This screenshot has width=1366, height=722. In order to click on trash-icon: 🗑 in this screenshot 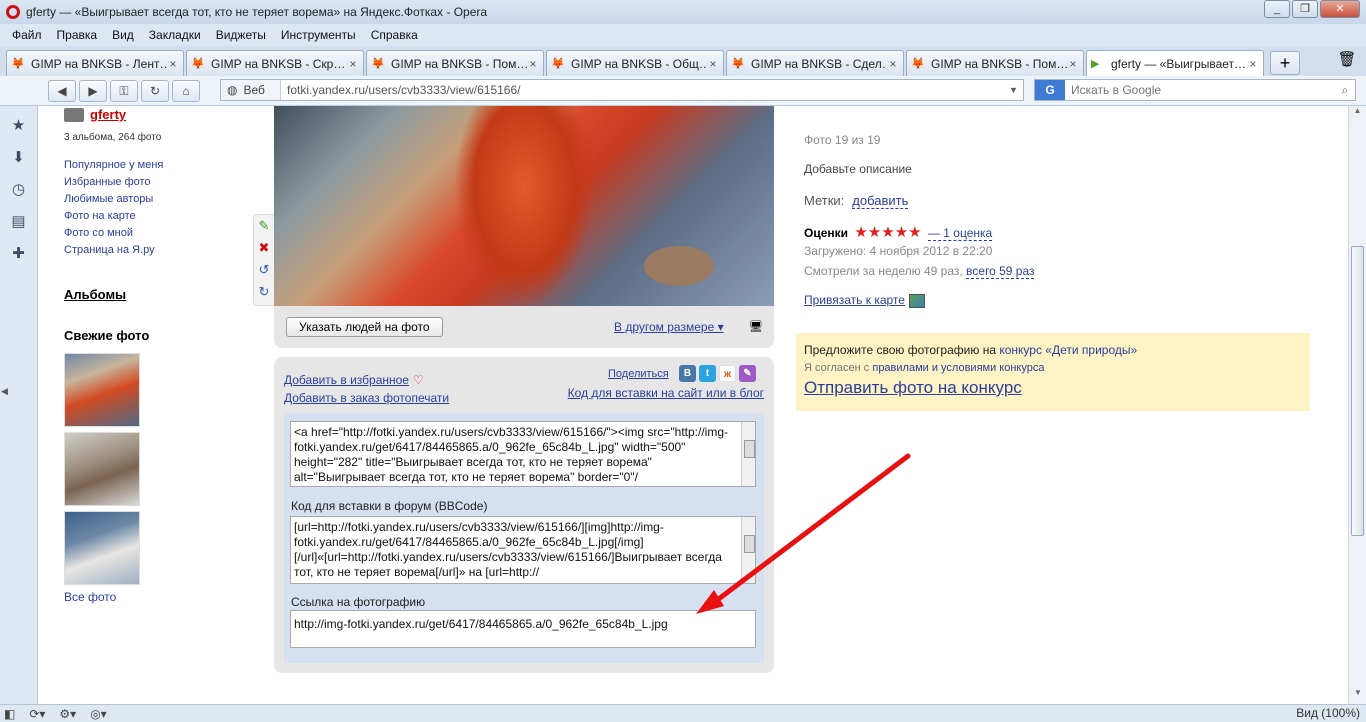, I will do `click(1347, 61)`.